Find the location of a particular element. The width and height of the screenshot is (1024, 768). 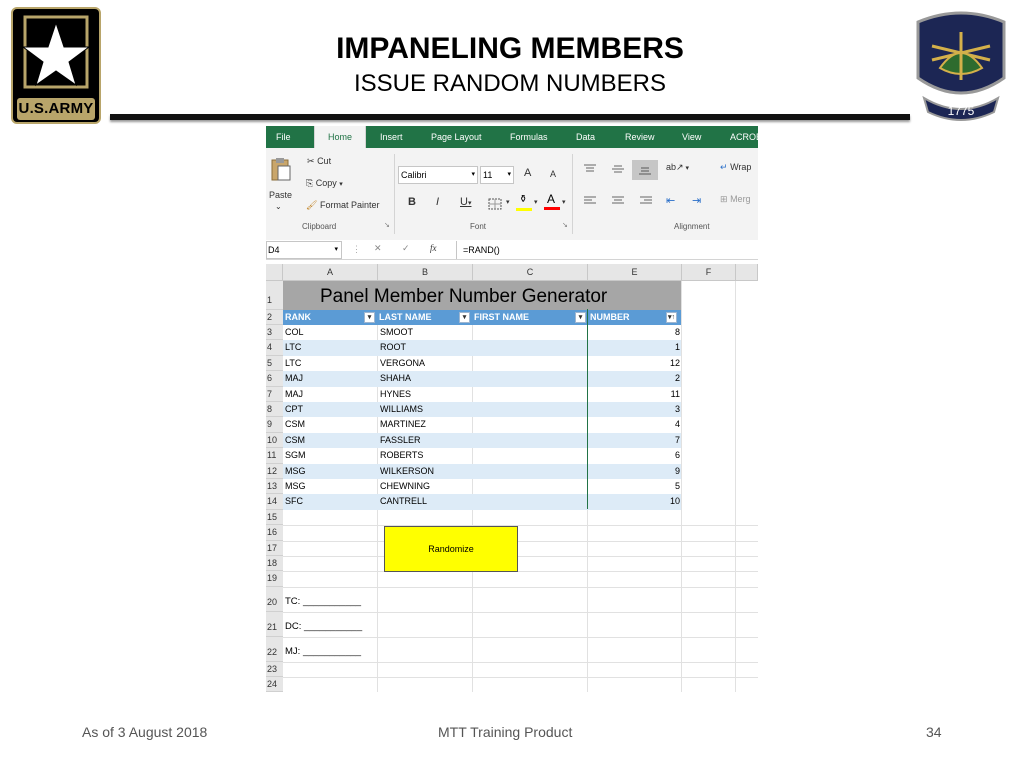

tc-signature-line: TC: ___________ is located at coordinates (323, 601).